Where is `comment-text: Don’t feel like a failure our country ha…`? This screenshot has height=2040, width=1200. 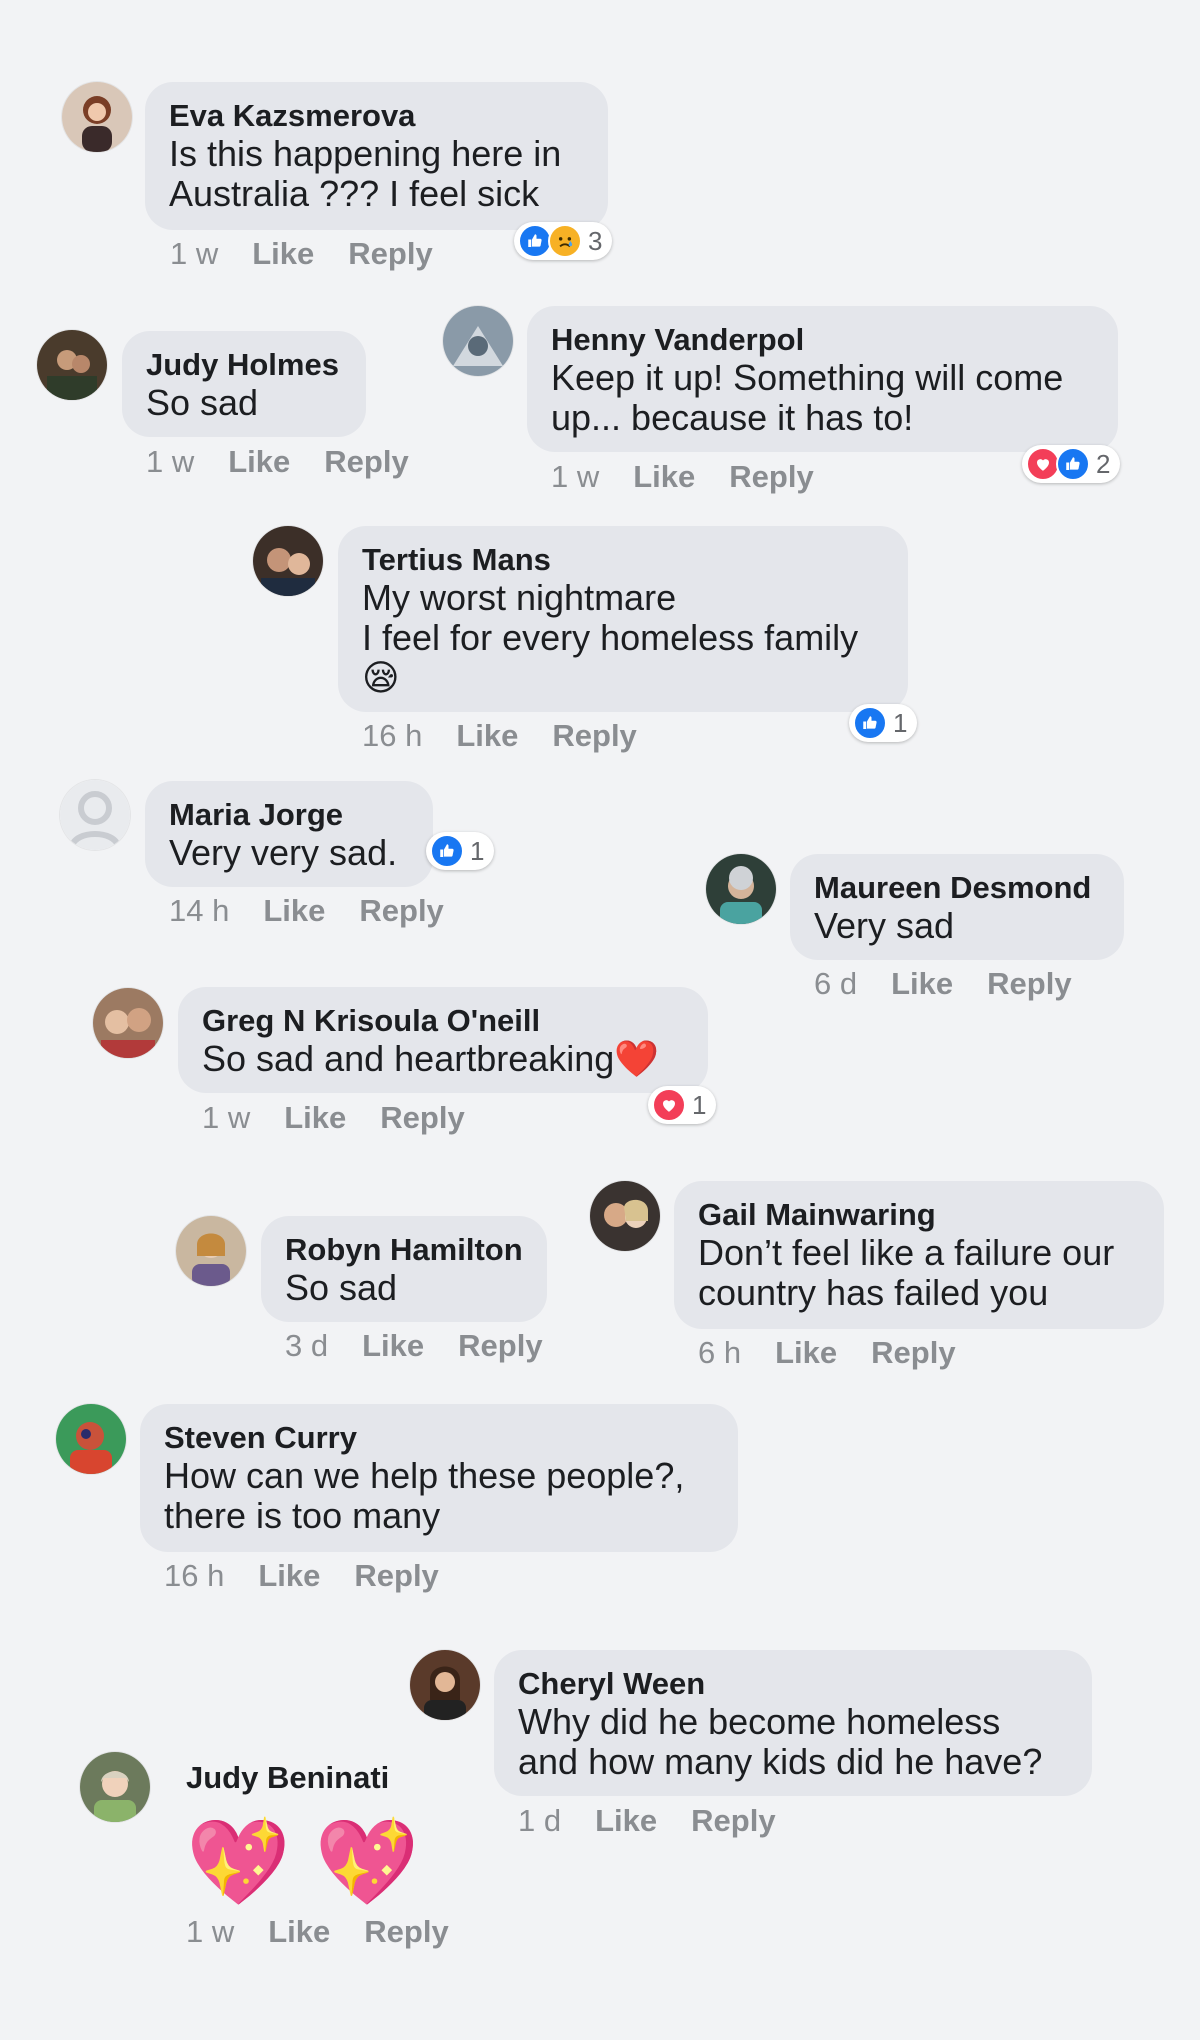
comment-text: Don’t feel like a failure our country ha… is located at coordinates (906, 1272).